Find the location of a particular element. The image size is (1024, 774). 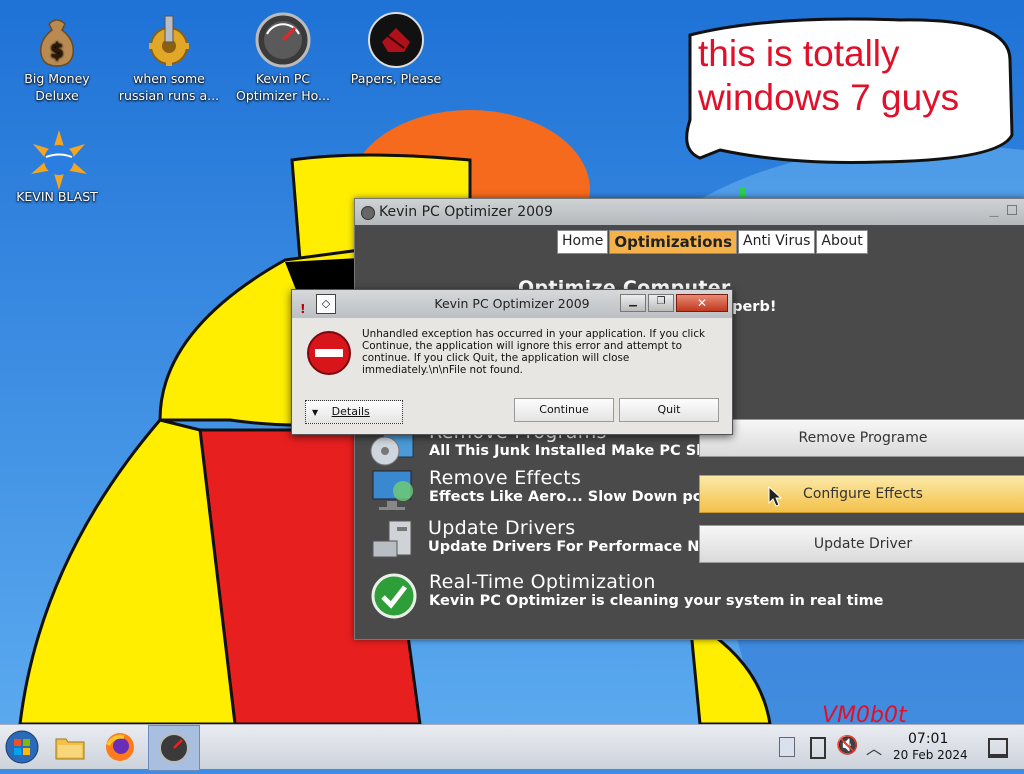

desktop-icon-kevin-blast: KEVIN BLAST is located at coordinates (57, 167).